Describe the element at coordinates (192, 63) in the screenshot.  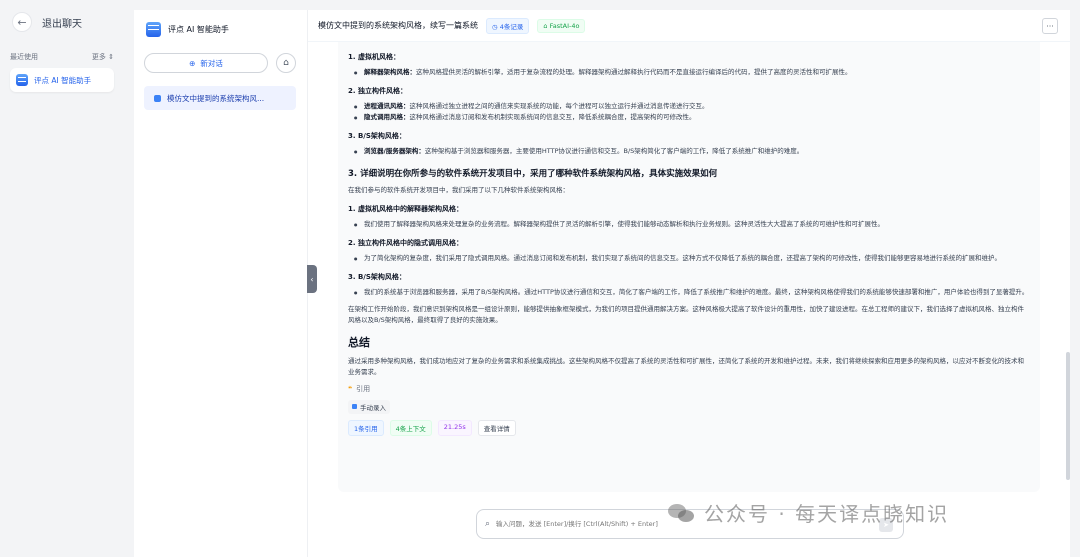
I see `new-chat-icon: ⊕` at that location.